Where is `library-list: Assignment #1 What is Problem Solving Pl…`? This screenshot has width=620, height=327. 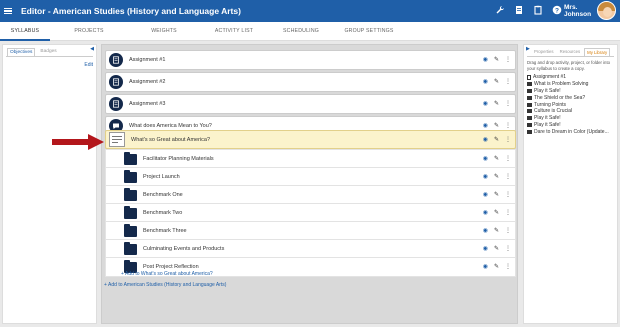 library-list: Assignment #1 What is Problem Solving Pl… is located at coordinates (570, 104).